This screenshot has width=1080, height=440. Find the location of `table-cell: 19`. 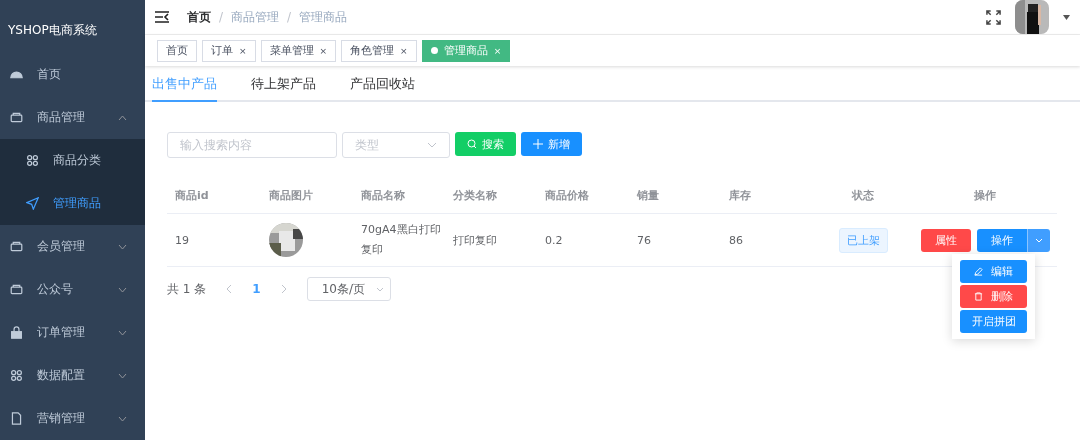

table-cell: 19 is located at coordinates (214, 240).